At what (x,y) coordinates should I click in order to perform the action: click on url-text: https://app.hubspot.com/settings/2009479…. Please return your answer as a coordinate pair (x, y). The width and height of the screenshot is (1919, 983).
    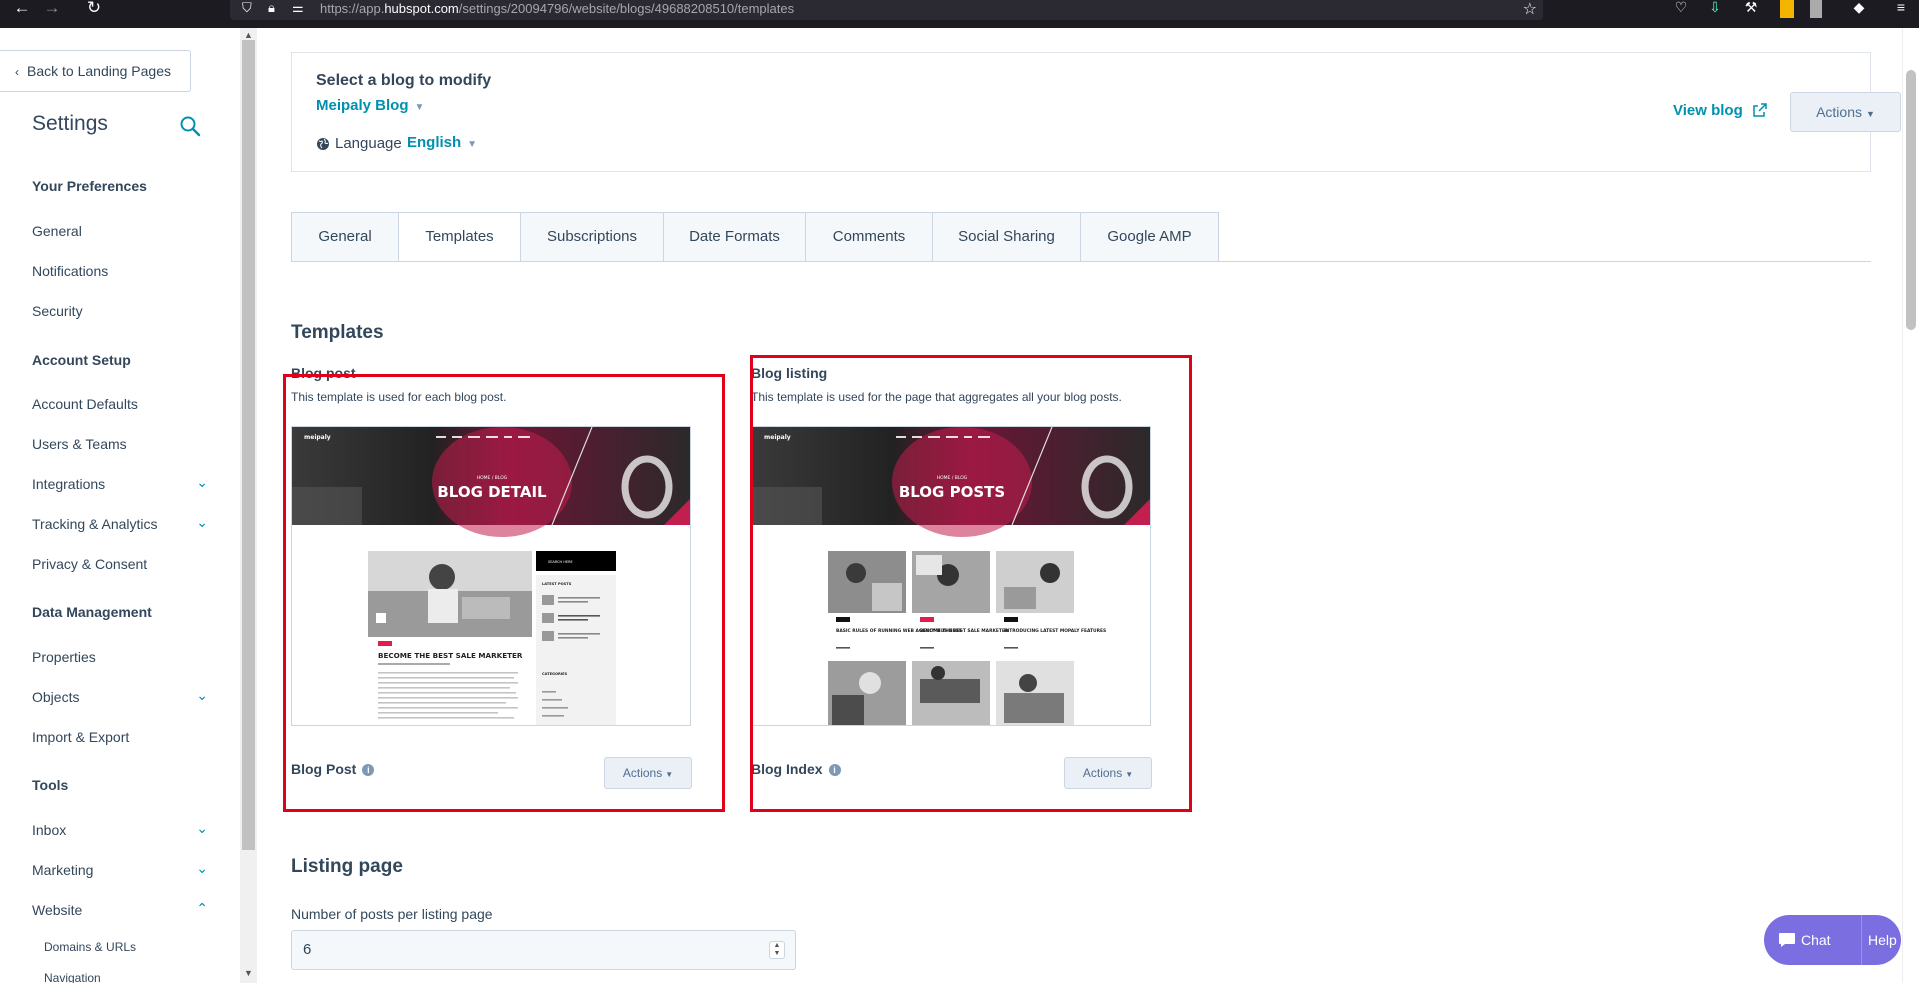
    Looking at the image, I should click on (557, 8).